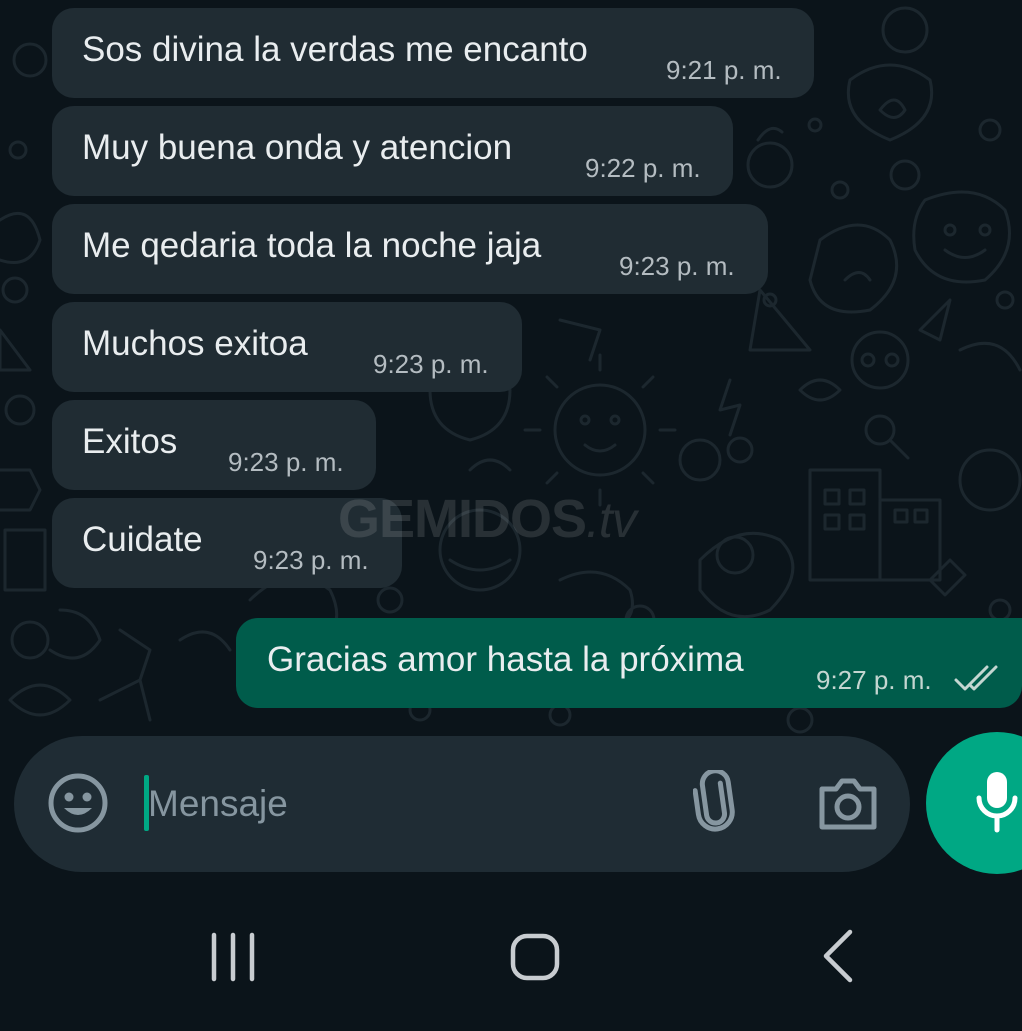  Describe the element at coordinates (715, 803) in the screenshot. I see `paperclip-icon` at that location.